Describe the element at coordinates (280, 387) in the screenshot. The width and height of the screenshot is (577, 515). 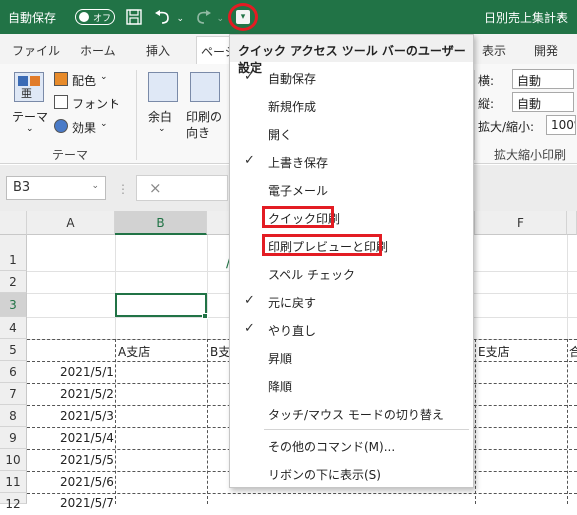
I see `menu-item-label: 降順` at that location.